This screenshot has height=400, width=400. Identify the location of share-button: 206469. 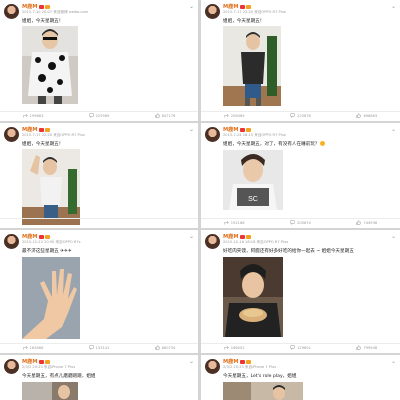
(234, 115).